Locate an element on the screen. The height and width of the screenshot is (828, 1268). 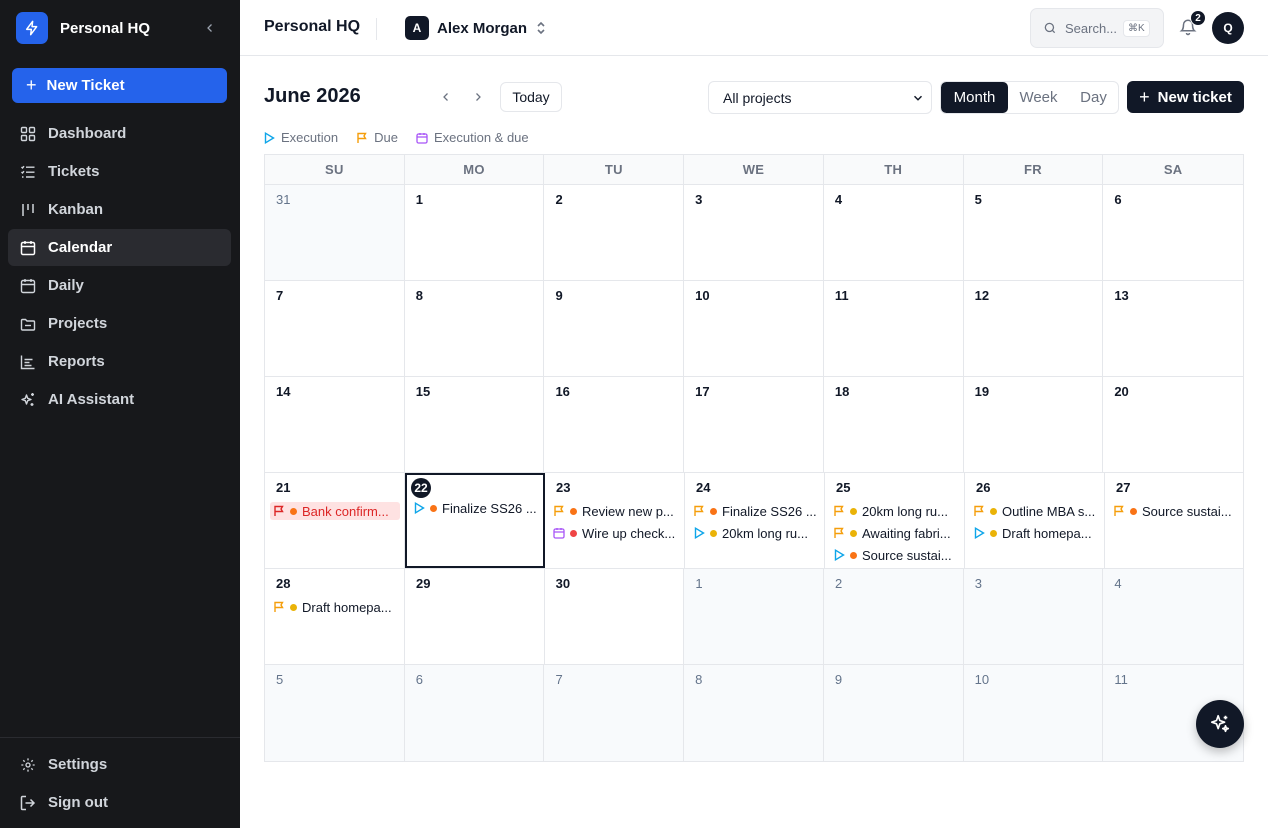
user-avatar: Q is located at coordinates (1228, 28).